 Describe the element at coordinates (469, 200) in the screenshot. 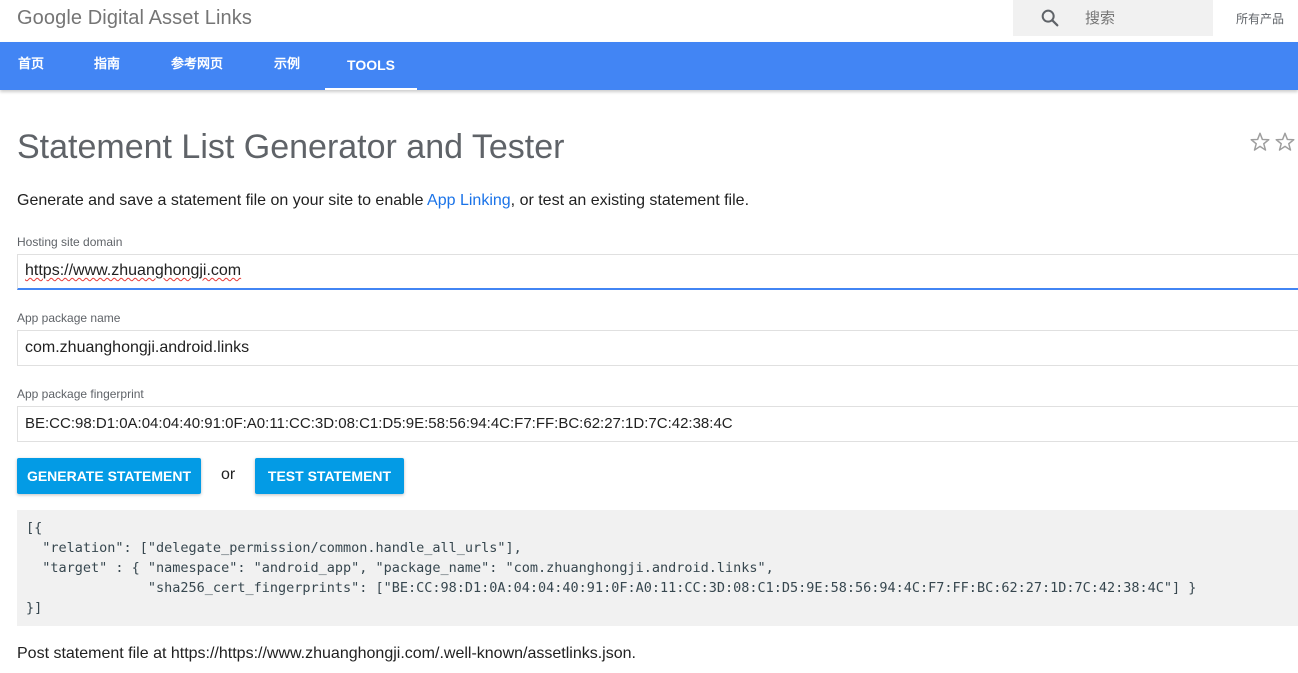

I see `app-linking-link: App Linking` at that location.